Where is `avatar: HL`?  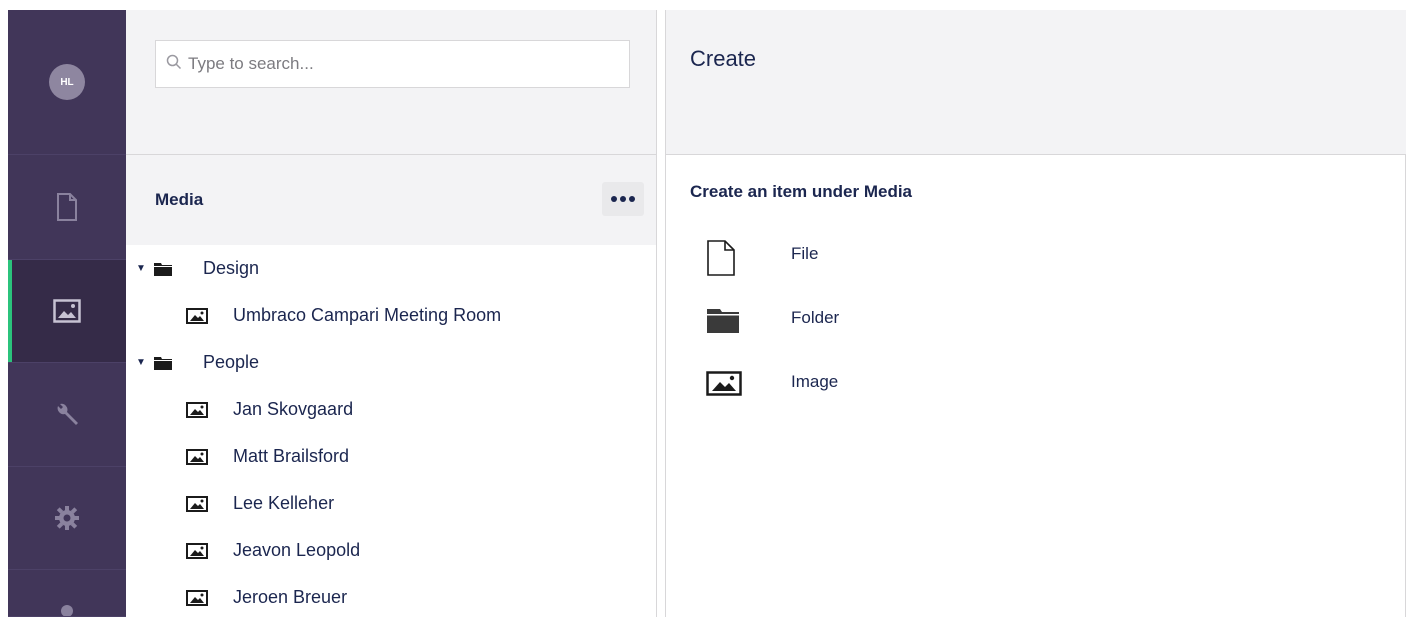
avatar: HL is located at coordinates (67, 82).